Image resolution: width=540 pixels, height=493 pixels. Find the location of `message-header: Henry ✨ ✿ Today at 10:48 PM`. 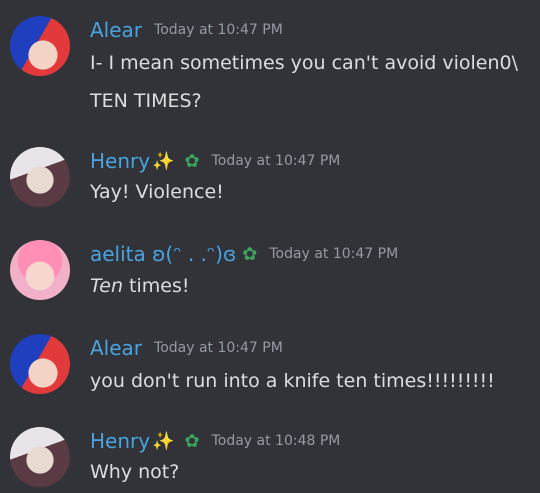

message-header: Henry ✨ ✿ Today at 10:48 PM is located at coordinates (215, 441).